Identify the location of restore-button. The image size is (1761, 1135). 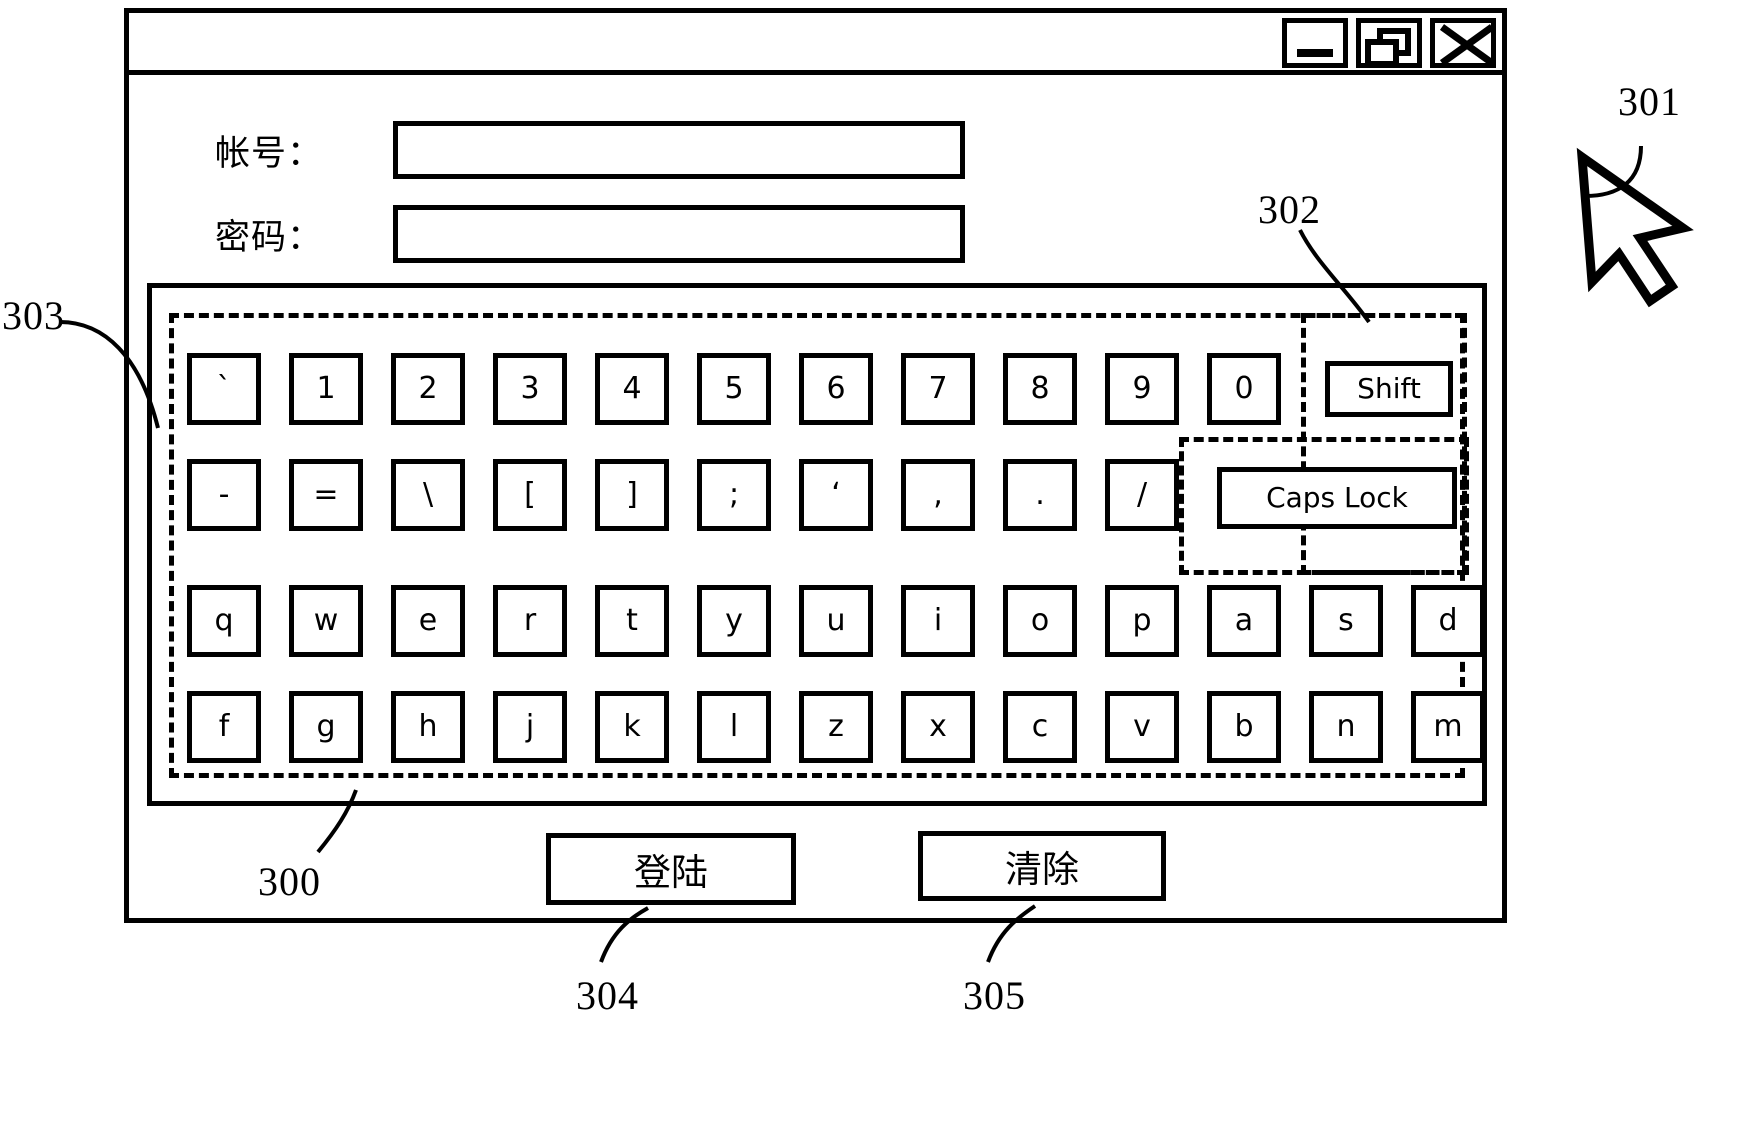
(1389, 43).